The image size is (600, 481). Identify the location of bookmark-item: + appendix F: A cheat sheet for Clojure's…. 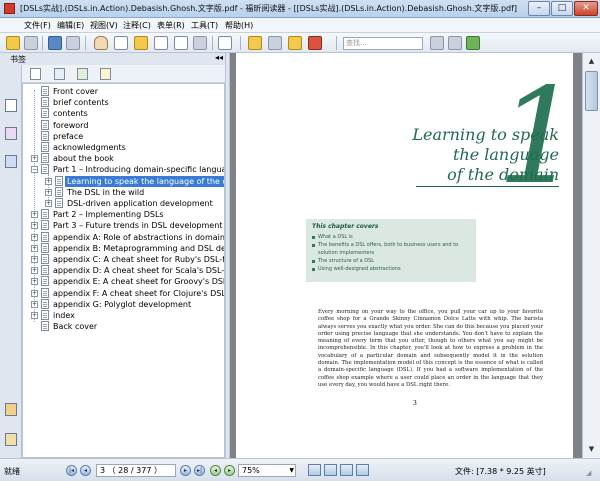
(123, 293).